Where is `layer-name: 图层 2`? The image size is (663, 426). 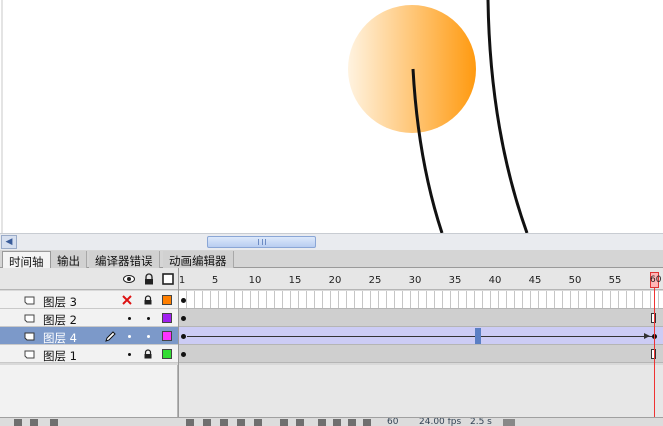 layer-name: 图层 2 is located at coordinates (60, 320).